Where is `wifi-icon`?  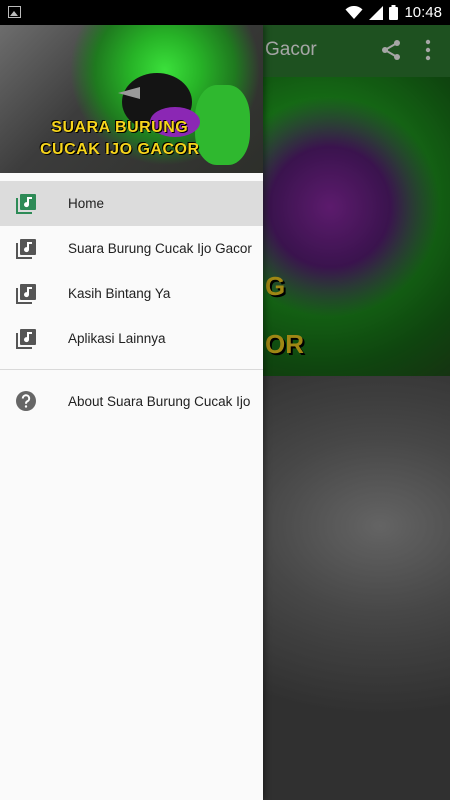
wifi-icon is located at coordinates (354, 12).